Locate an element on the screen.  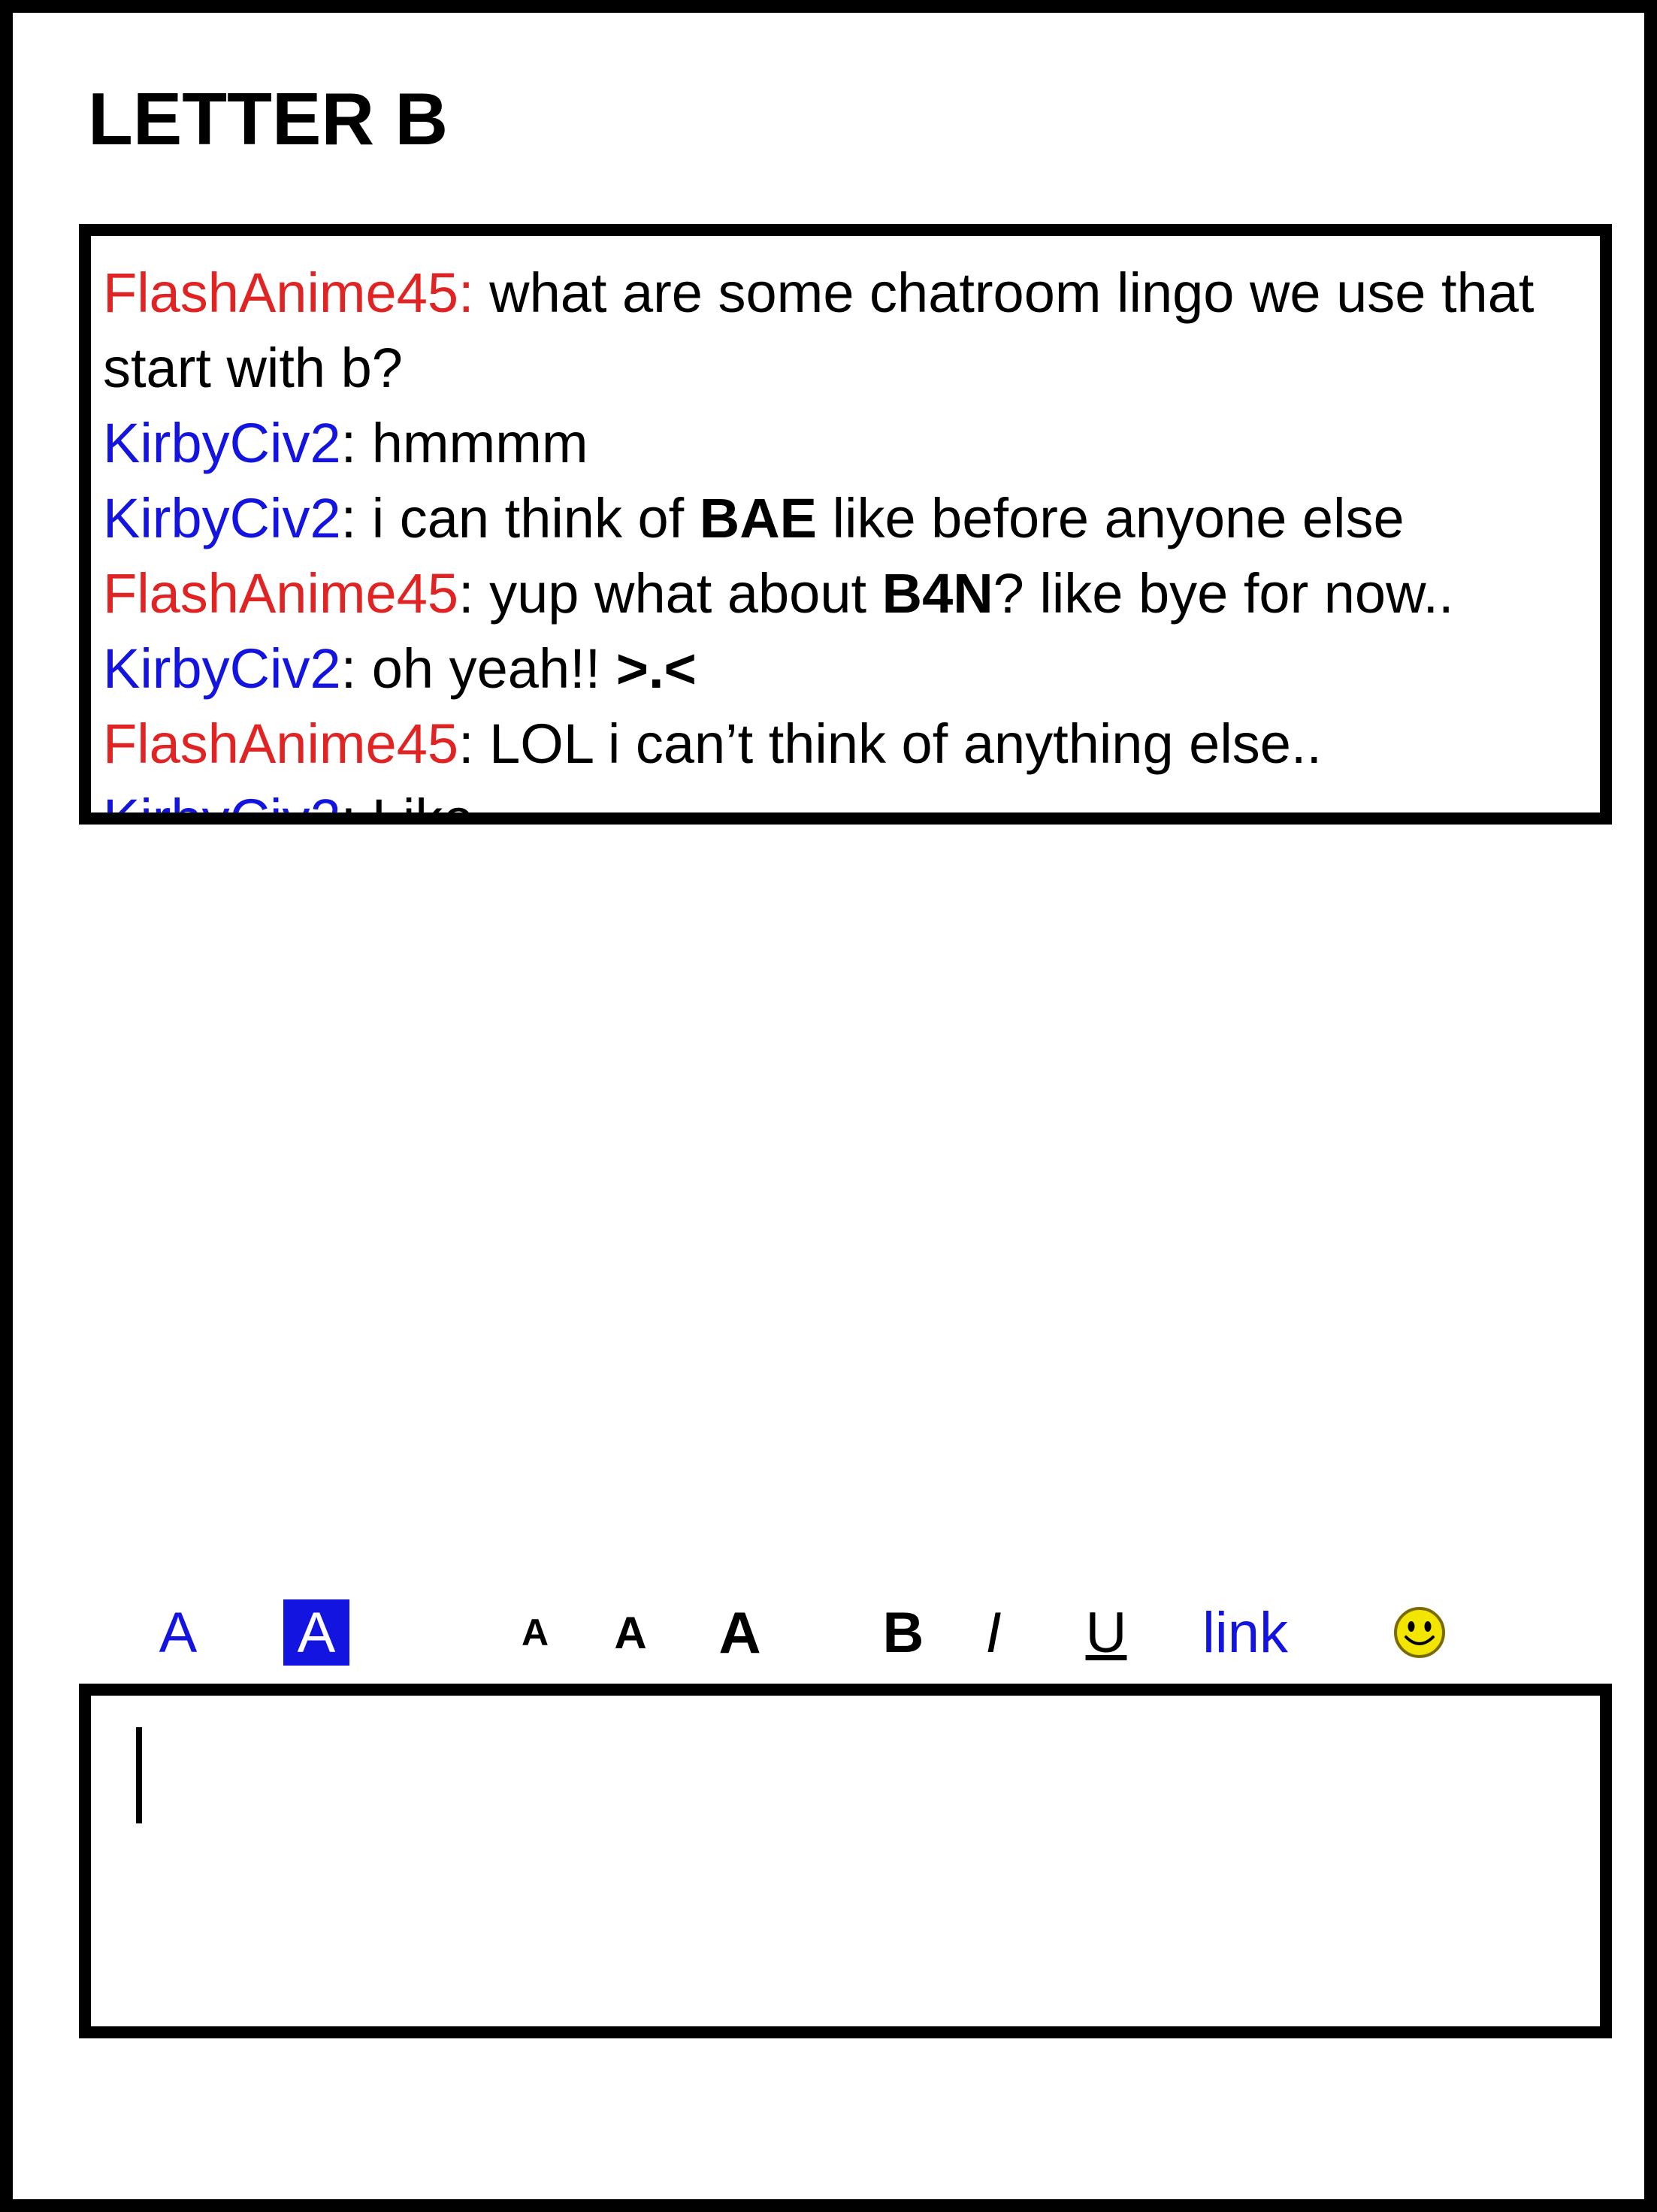
highlight-color-label: A is located at coordinates (316, 1632).